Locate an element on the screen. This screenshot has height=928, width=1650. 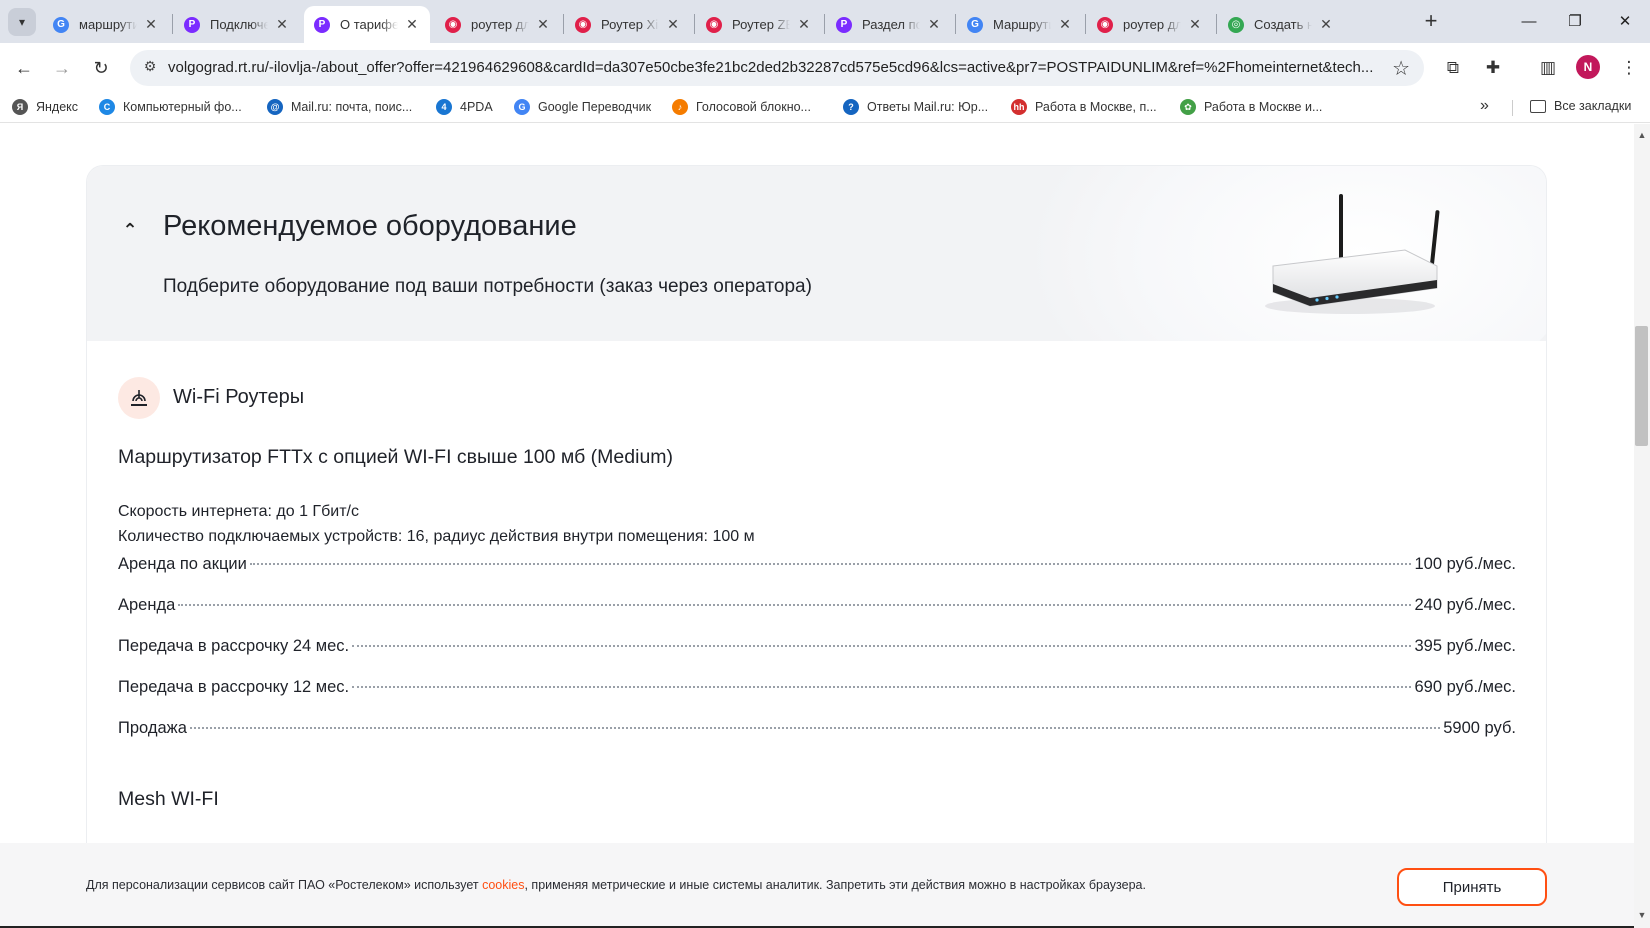
tab-title: О тарифе is located at coordinates (369, 24).